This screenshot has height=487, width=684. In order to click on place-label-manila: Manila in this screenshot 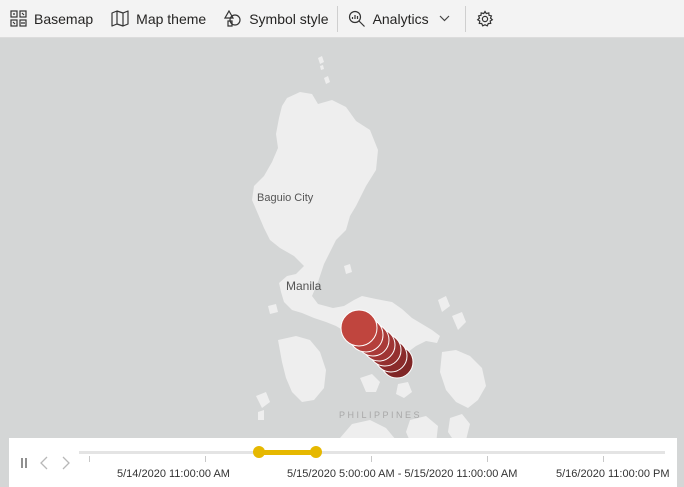, I will do `click(304, 286)`.